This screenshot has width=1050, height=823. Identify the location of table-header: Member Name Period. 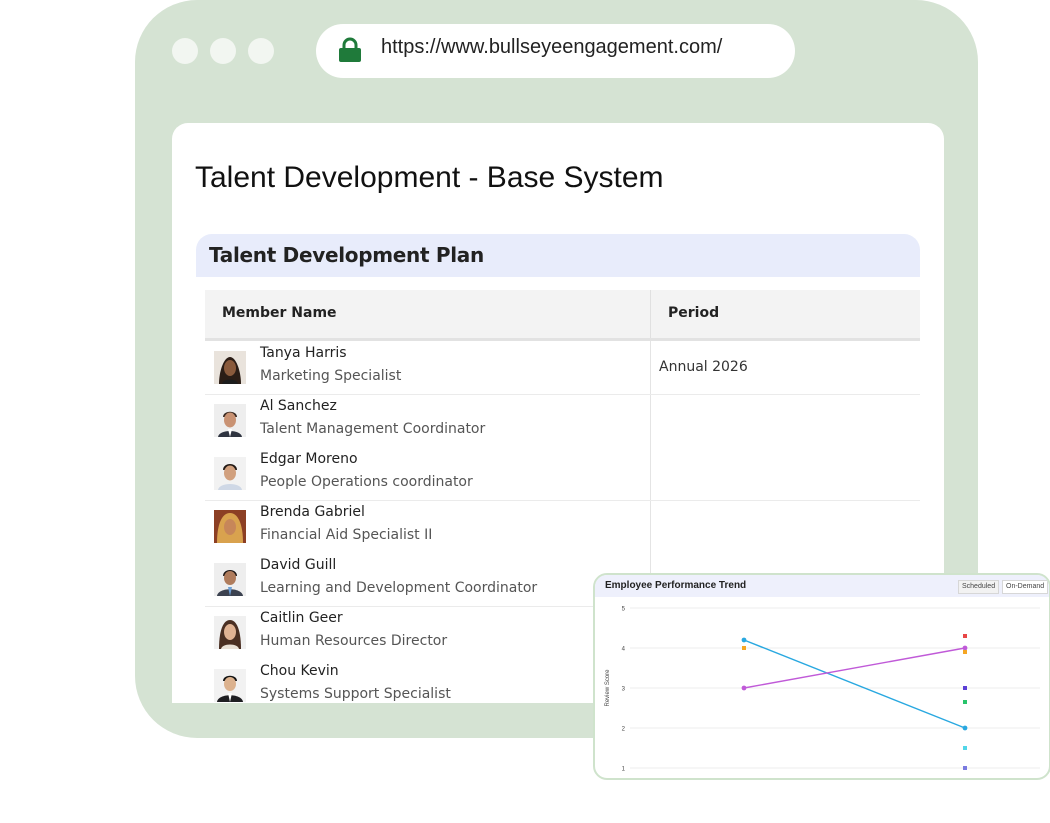
(562, 315).